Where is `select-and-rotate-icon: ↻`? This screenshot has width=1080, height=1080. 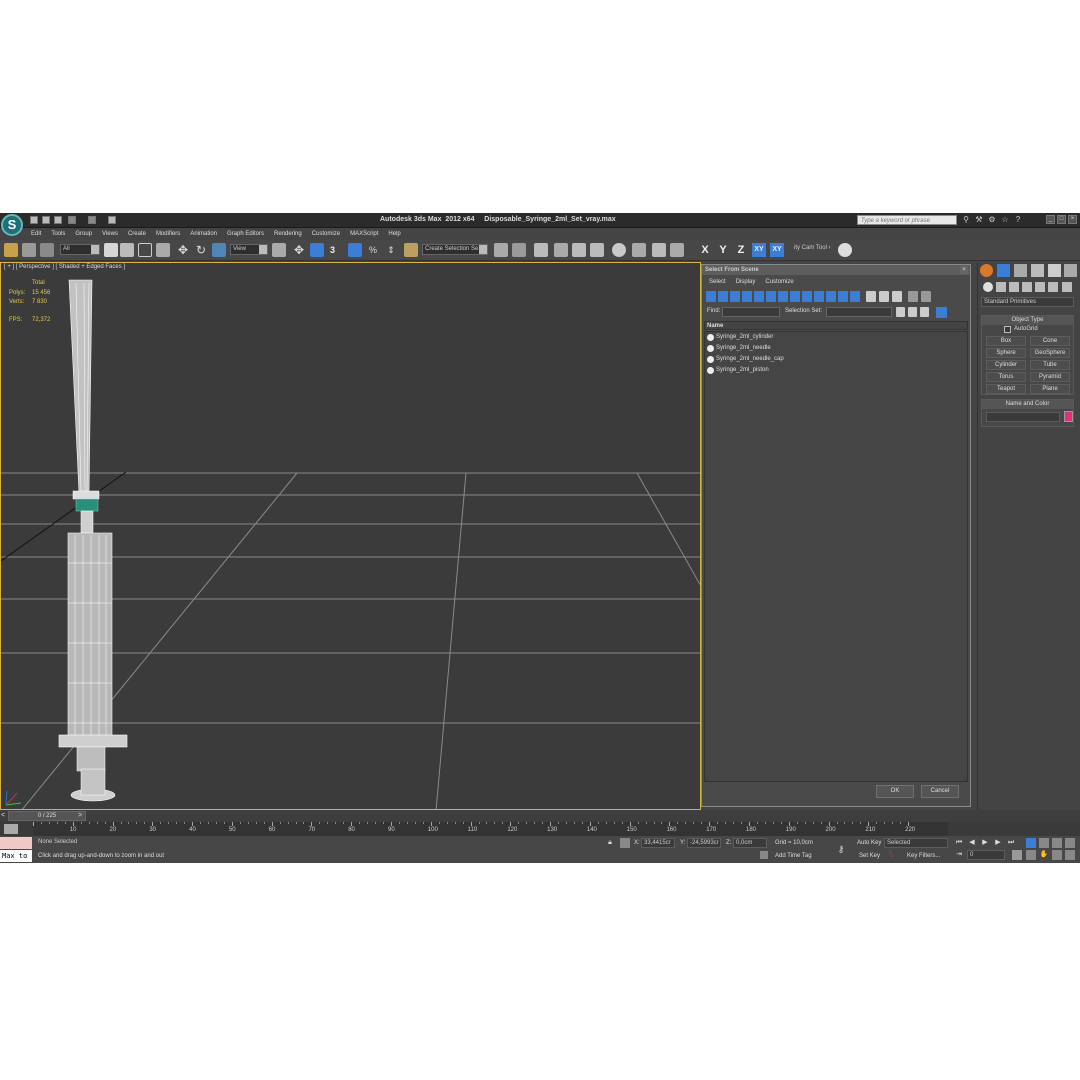 select-and-rotate-icon: ↻ is located at coordinates (201, 250).